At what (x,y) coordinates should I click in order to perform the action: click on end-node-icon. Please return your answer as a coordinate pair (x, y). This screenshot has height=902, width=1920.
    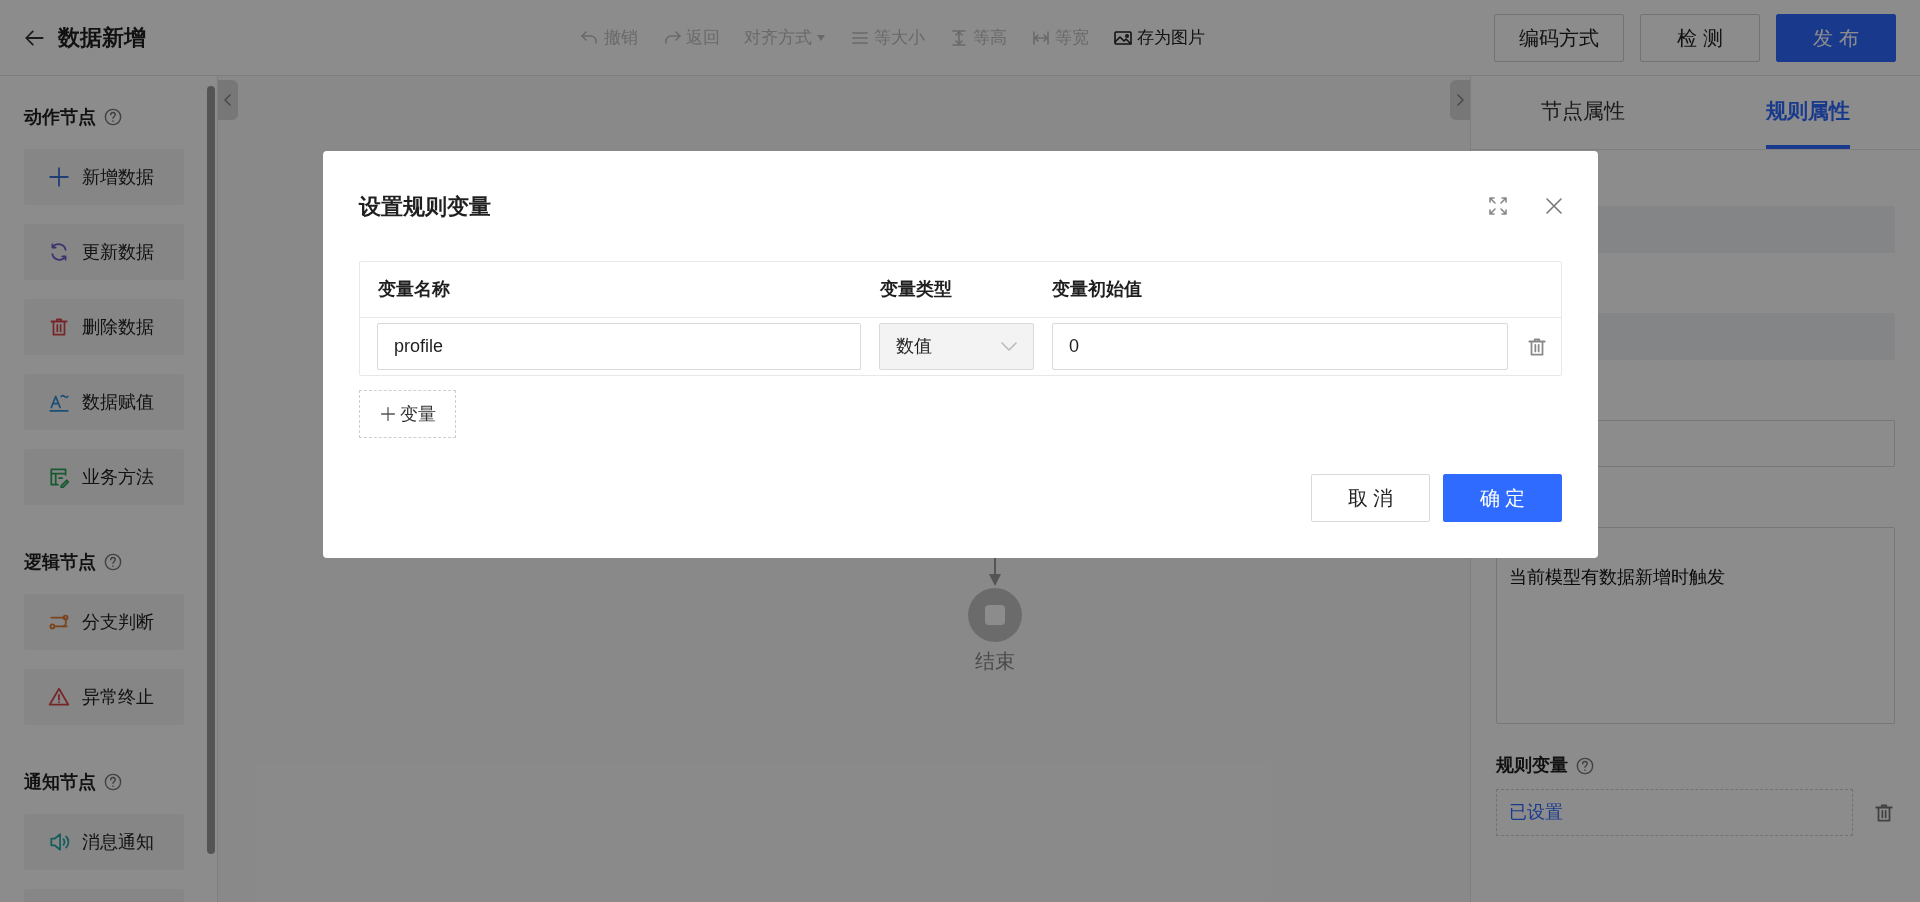
    Looking at the image, I should click on (995, 615).